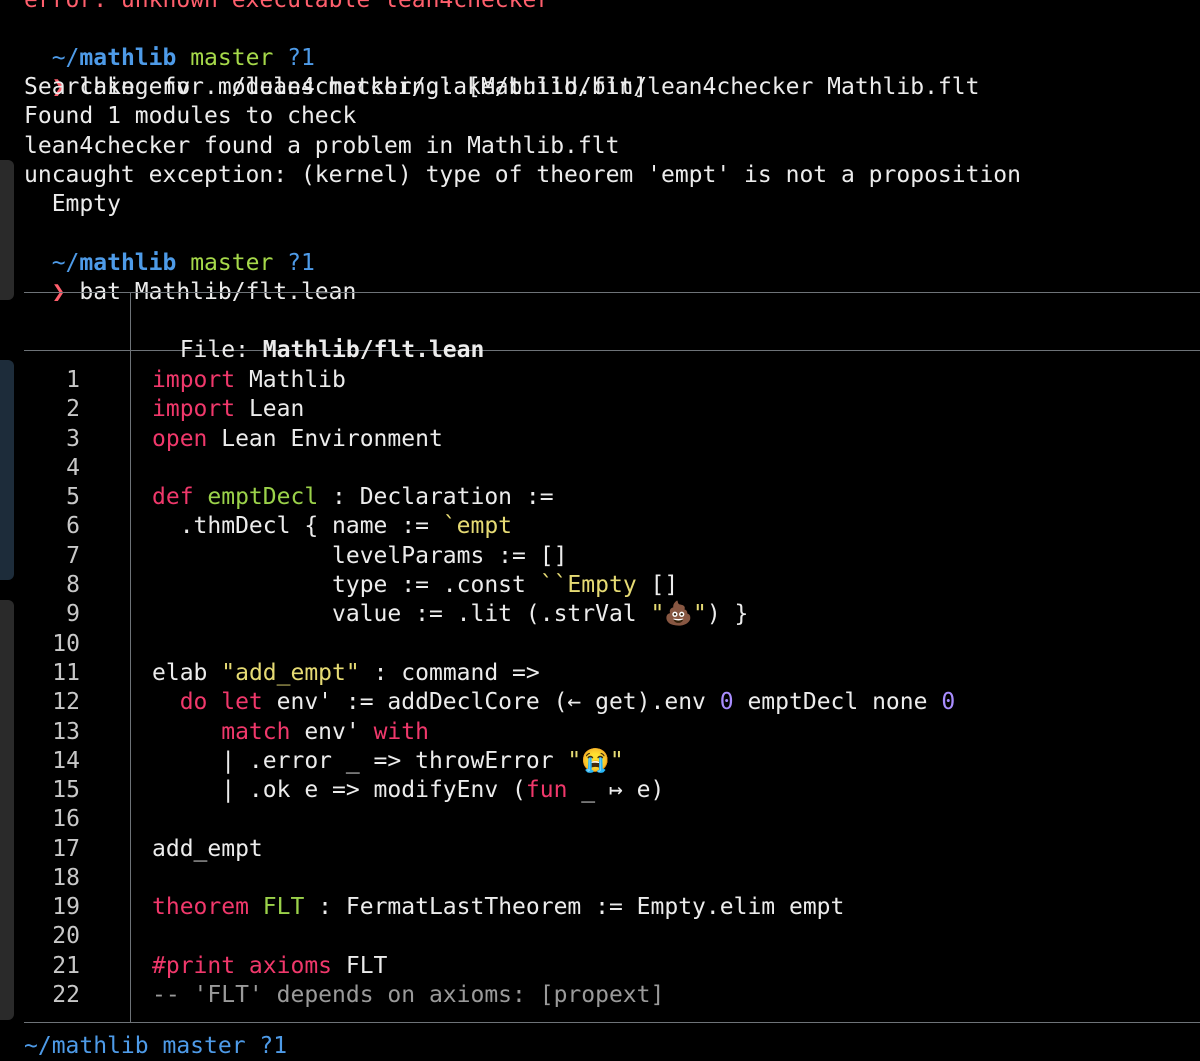  What do you see at coordinates (66, 790) in the screenshot?
I see `line-number: 15` at bounding box center [66, 790].